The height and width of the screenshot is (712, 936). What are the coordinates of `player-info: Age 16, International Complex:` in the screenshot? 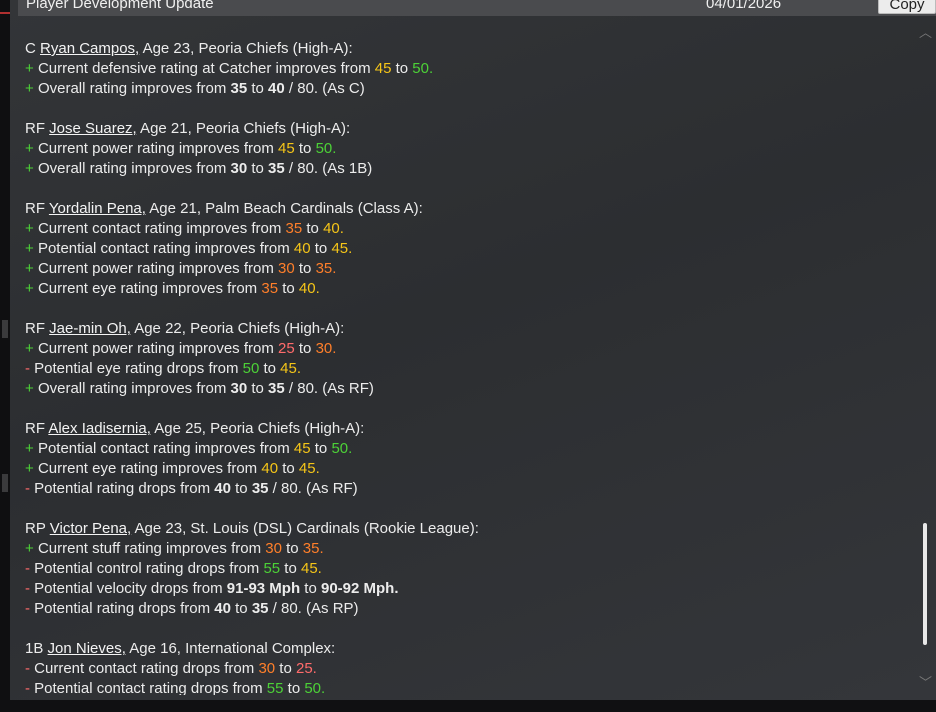 It's located at (230, 648).